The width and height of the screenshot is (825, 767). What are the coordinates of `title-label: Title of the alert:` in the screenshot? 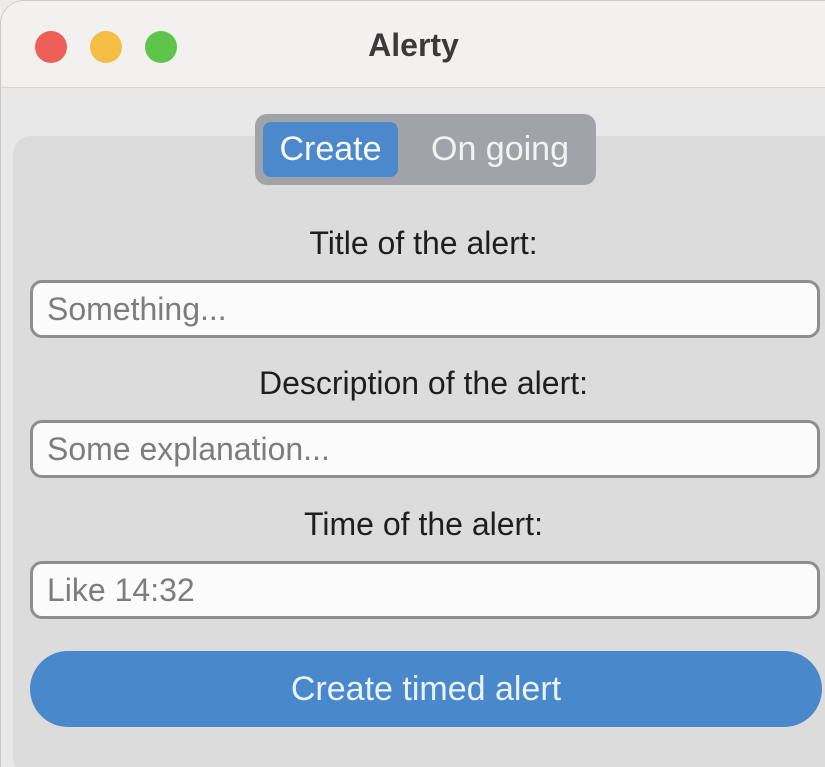 It's located at (423, 243).